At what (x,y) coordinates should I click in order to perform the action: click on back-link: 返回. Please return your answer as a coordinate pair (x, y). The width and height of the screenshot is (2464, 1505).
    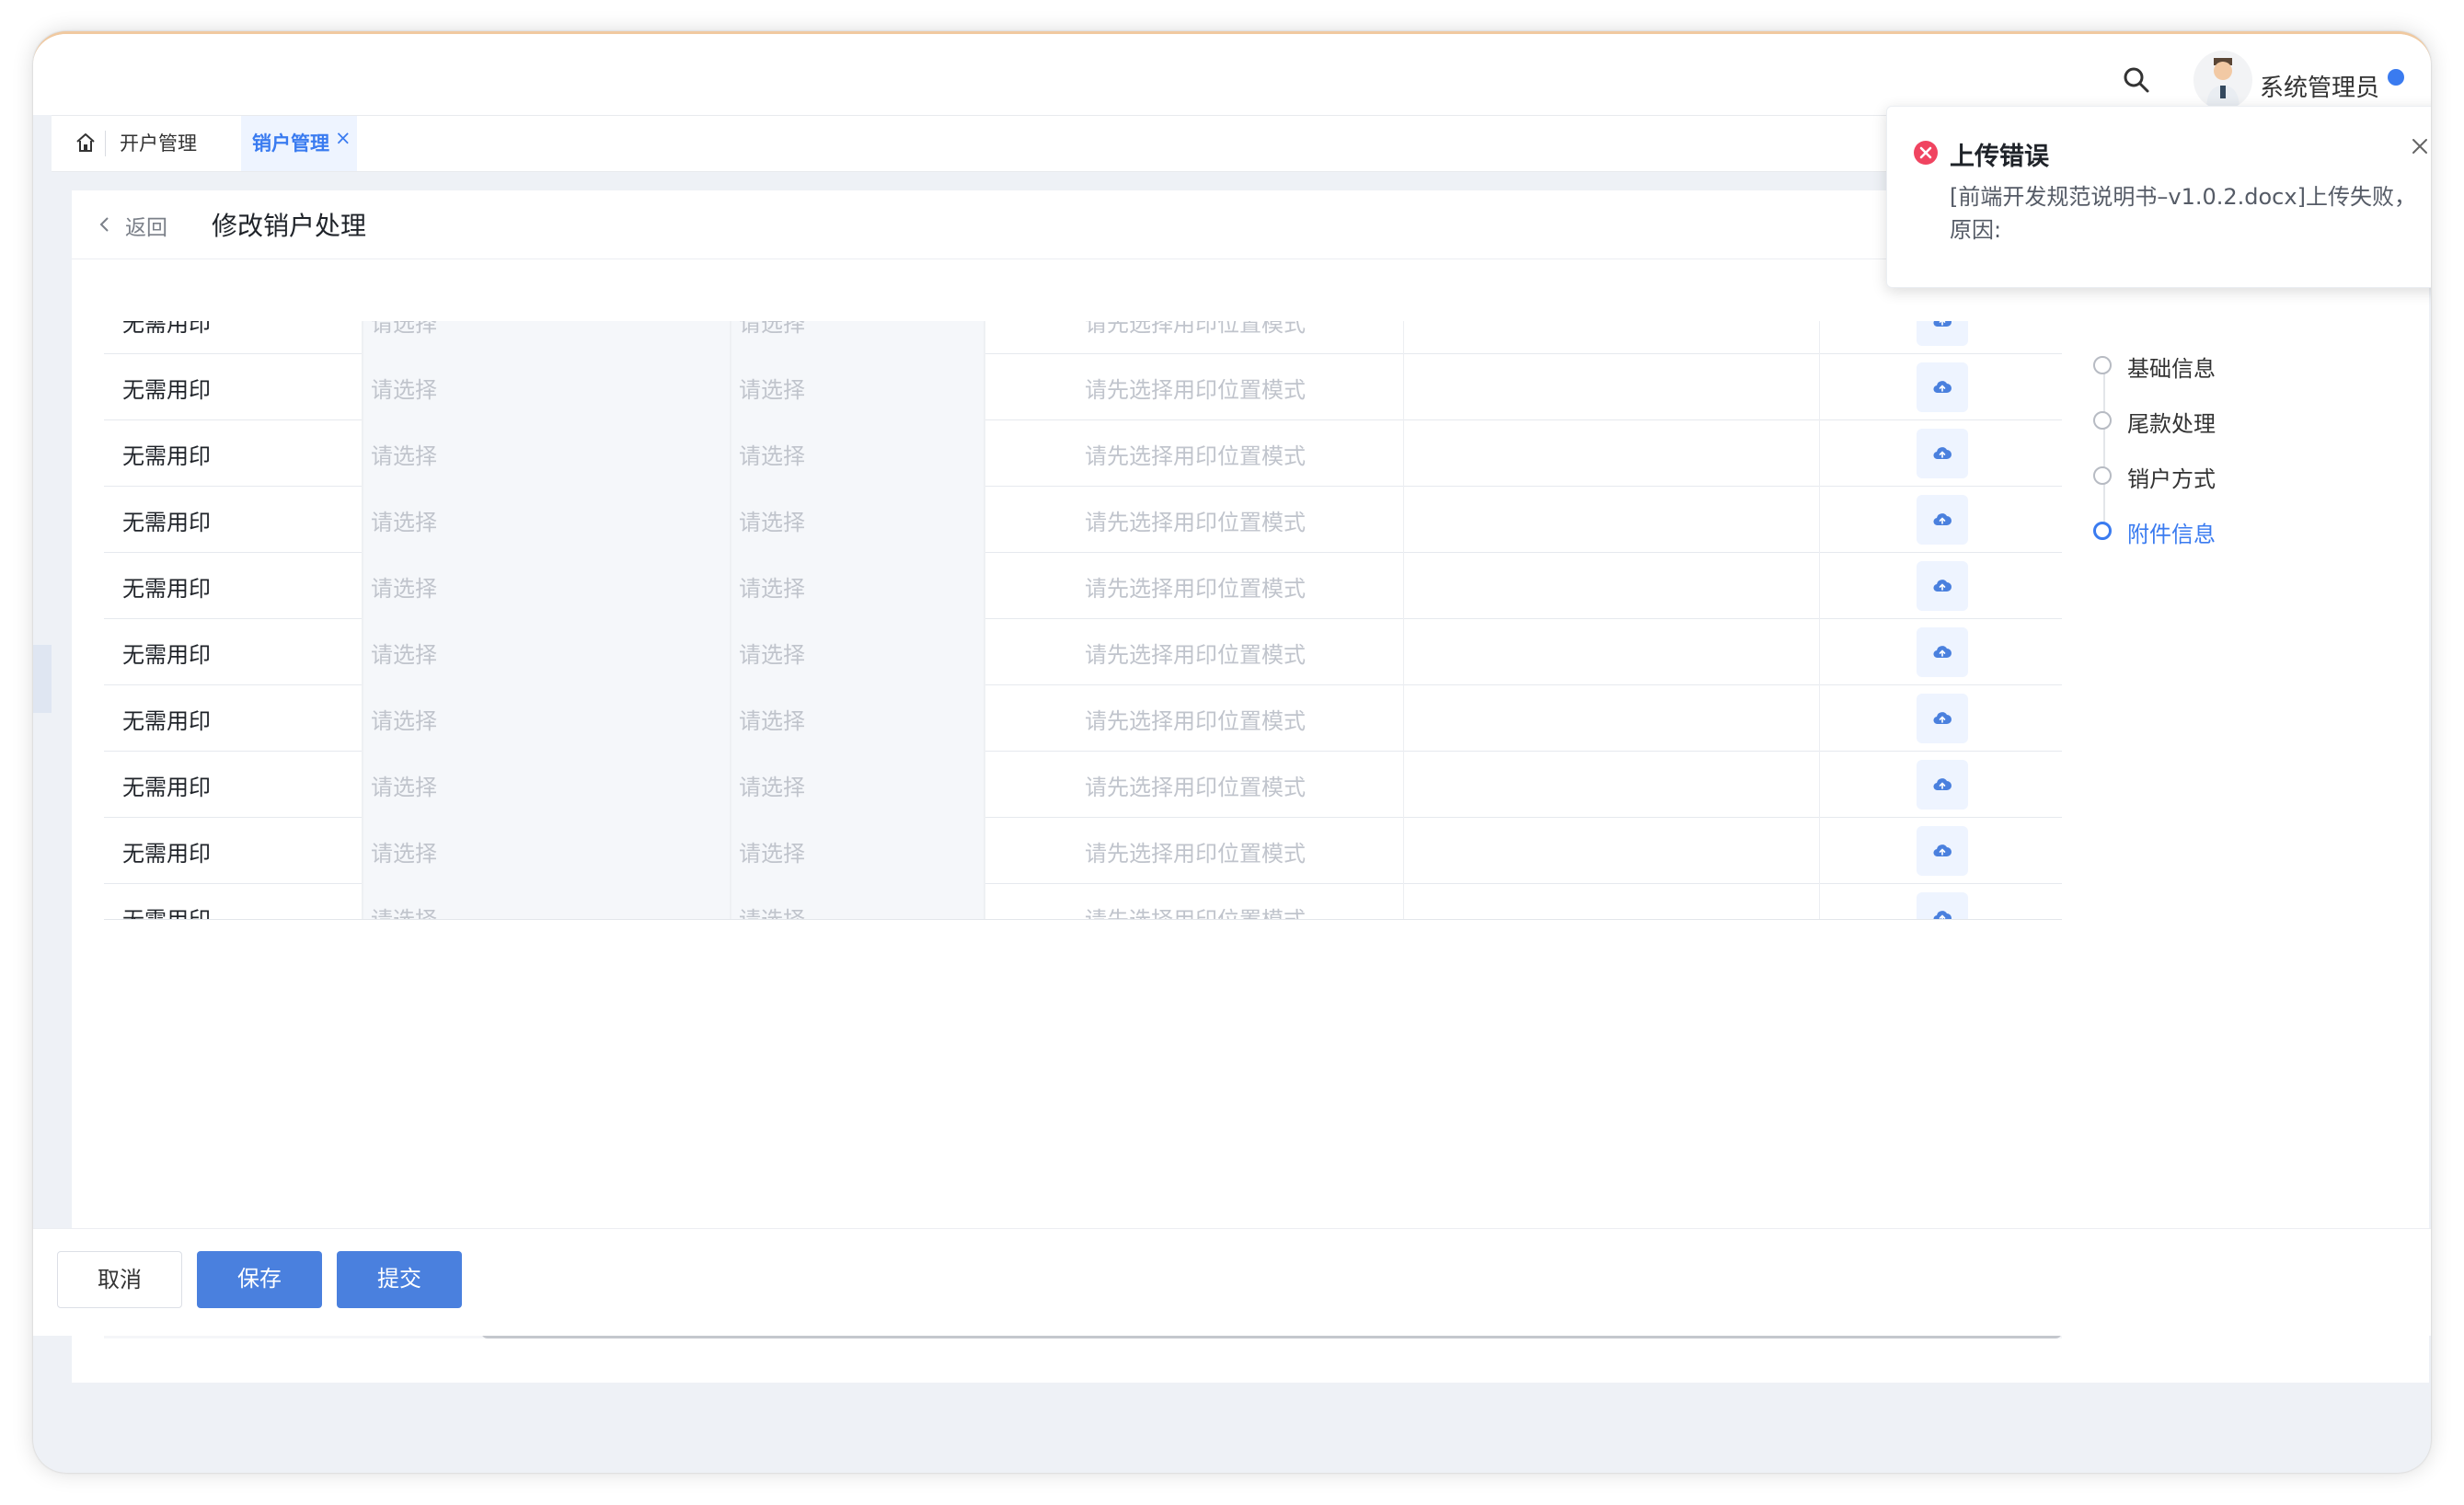
    Looking at the image, I should click on (146, 225).